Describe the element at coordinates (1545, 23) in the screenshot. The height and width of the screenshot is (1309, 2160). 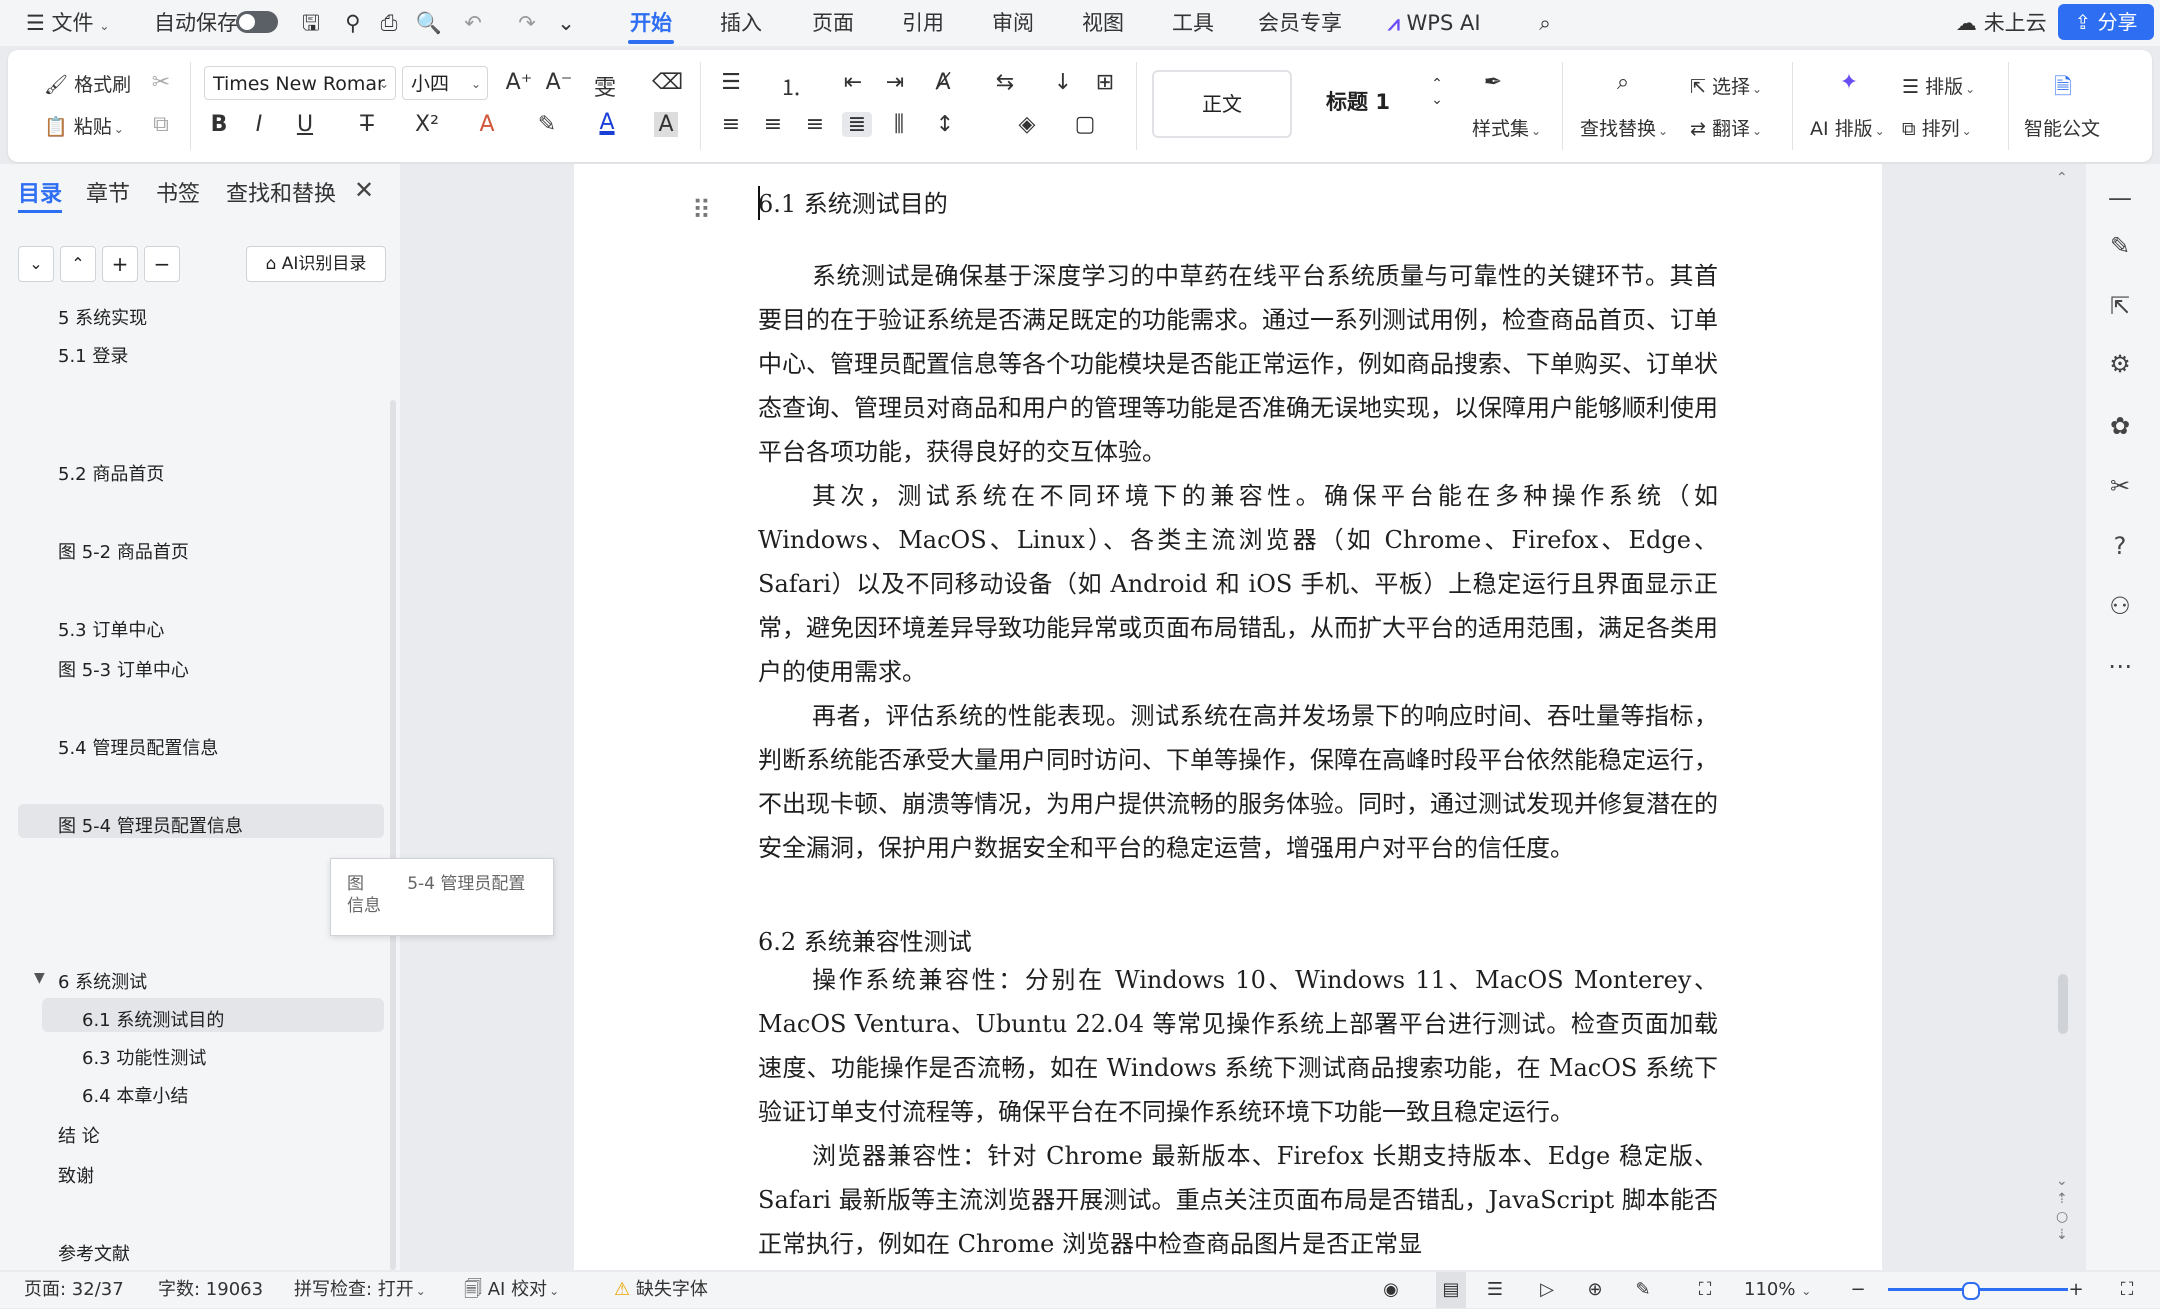
I see `search-icon: ⌕` at that location.